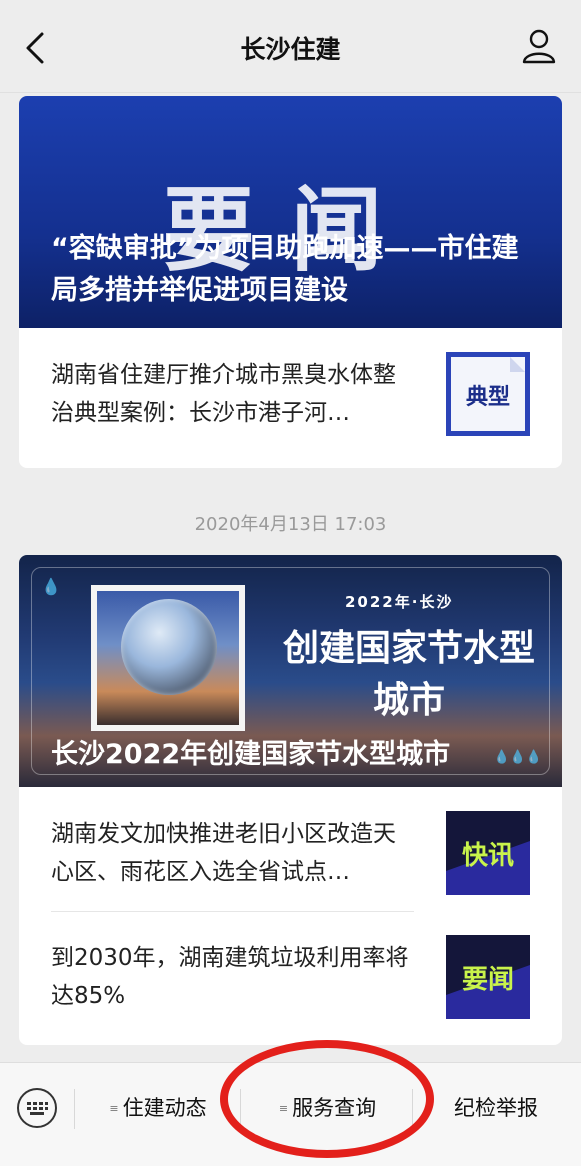 The height and width of the screenshot is (1166, 581). I want to click on water-drop-icon: 💧, so click(51, 586).